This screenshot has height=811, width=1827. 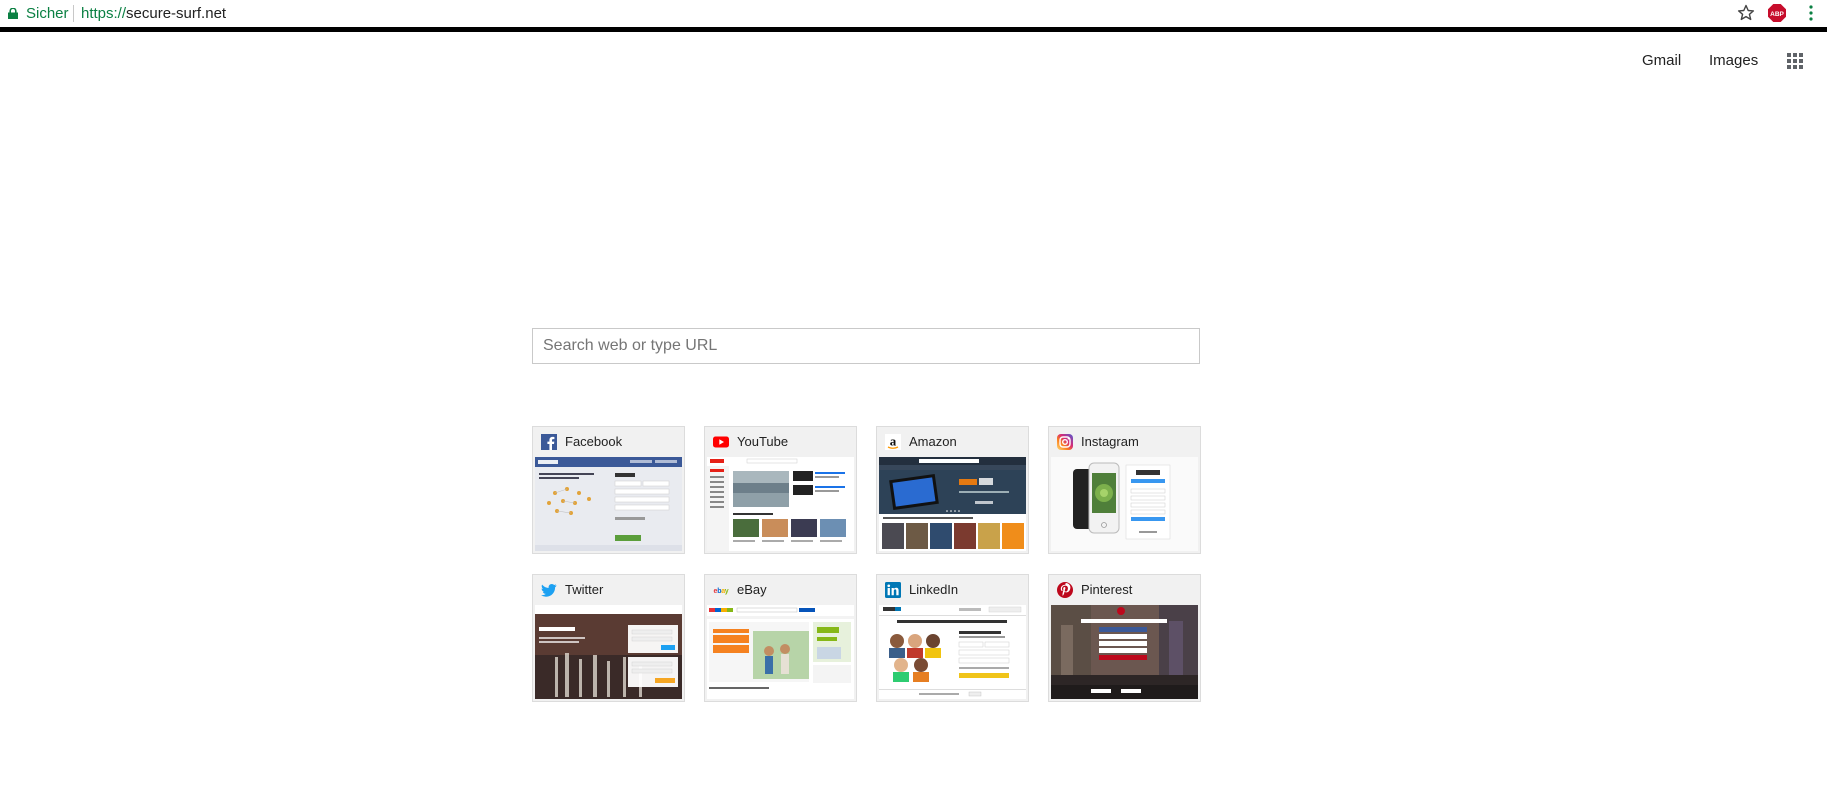 What do you see at coordinates (763, 441) in the screenshot?
I see `tile-label: YouTube` at bounding box center [763, 441].